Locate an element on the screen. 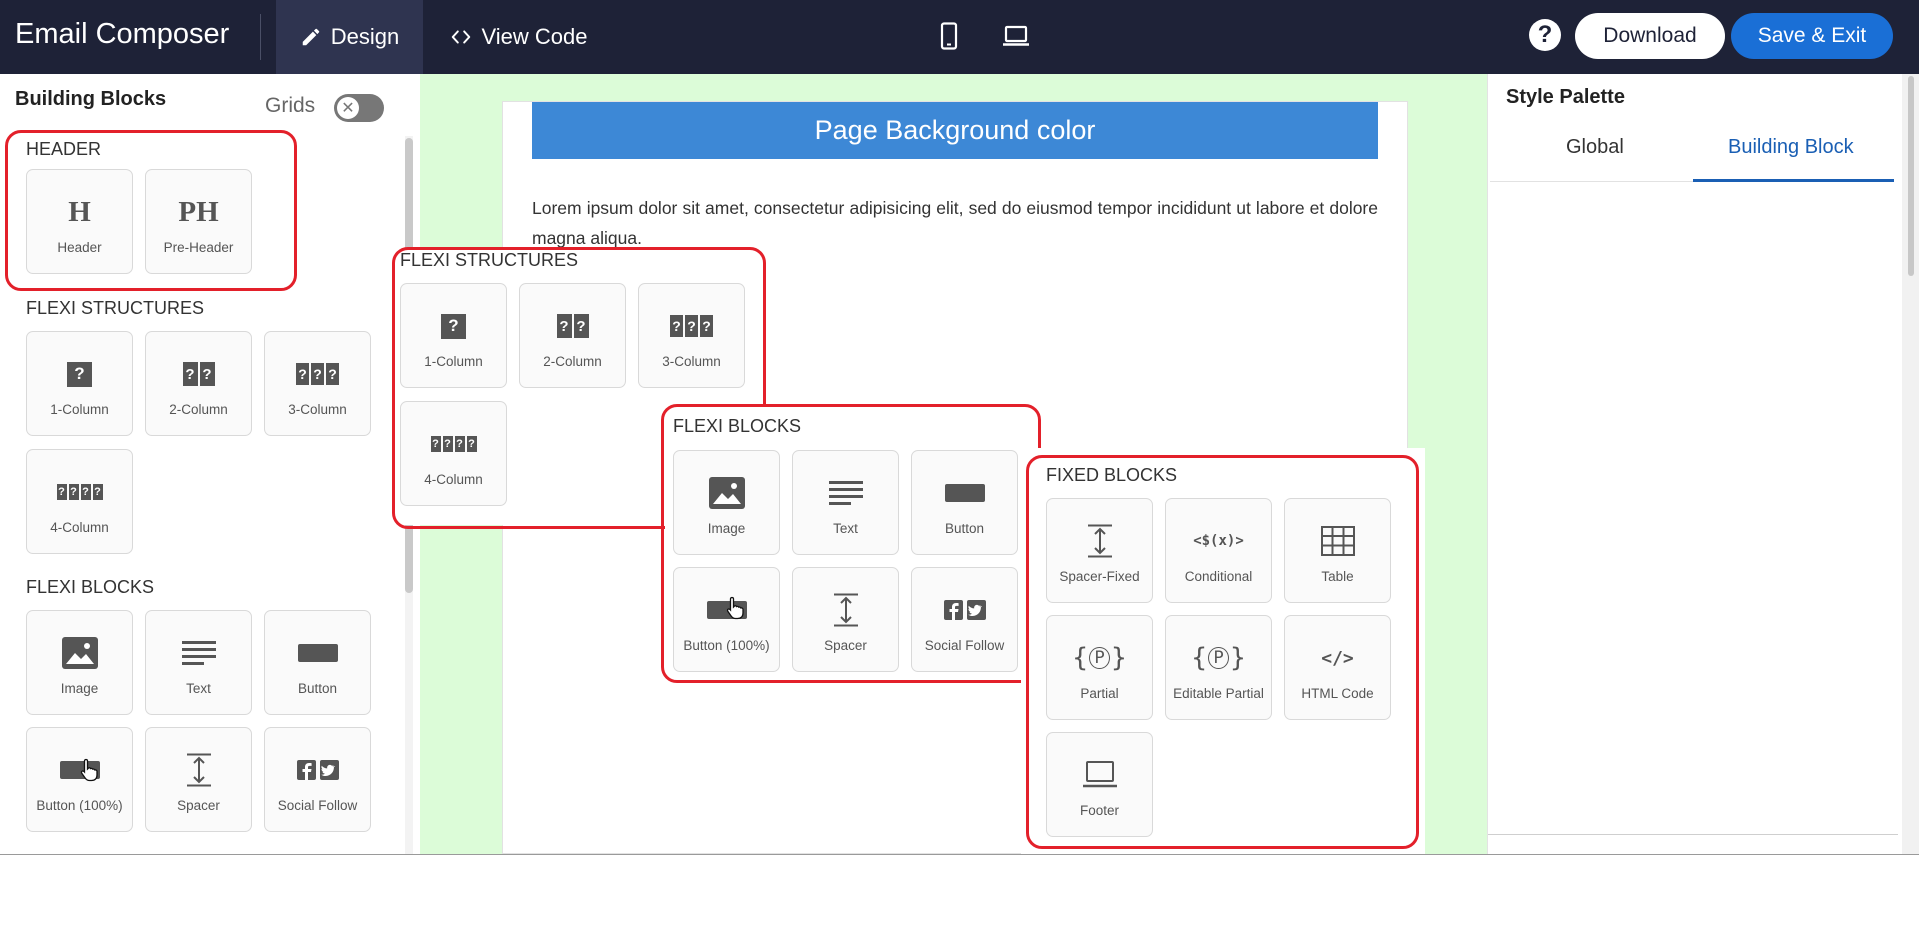 The height and width of the screenshot is (935, 1919). tile-2-column: ?? 2-Column is located at coordinates (198, 383).